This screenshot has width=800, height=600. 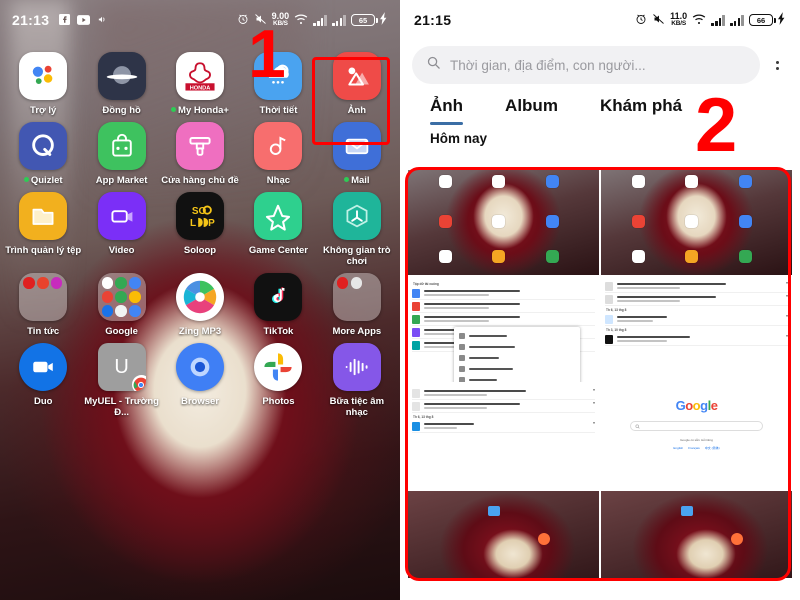 What do you see at coordinates (121, 180) in the screenshot?
I see `app-label: App Market` at bounding box center [121, 180].